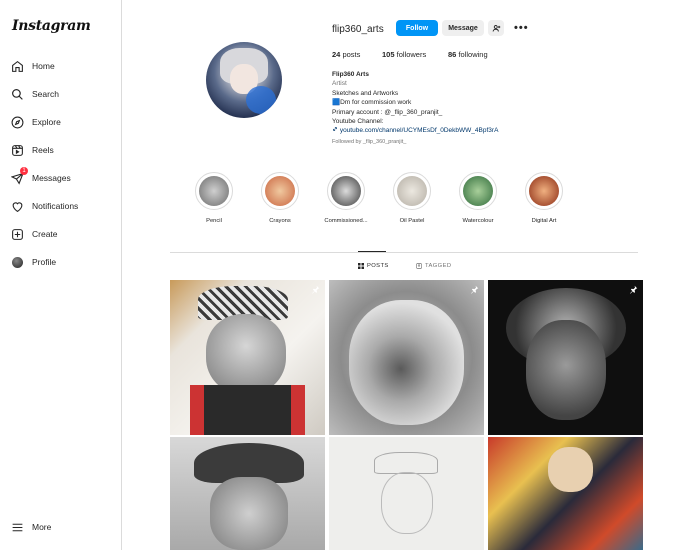 This screenshot has height=550, width=686. Describe the element at coordinates (44, 262) in the screenshot. I see `sidebar-item-label: Profile` at that location.